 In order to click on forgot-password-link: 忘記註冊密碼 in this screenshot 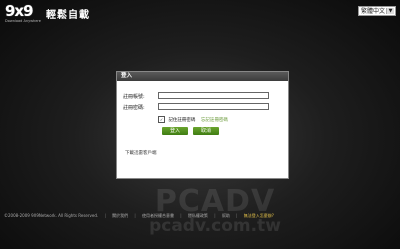, I will do `click(214, 120)`.